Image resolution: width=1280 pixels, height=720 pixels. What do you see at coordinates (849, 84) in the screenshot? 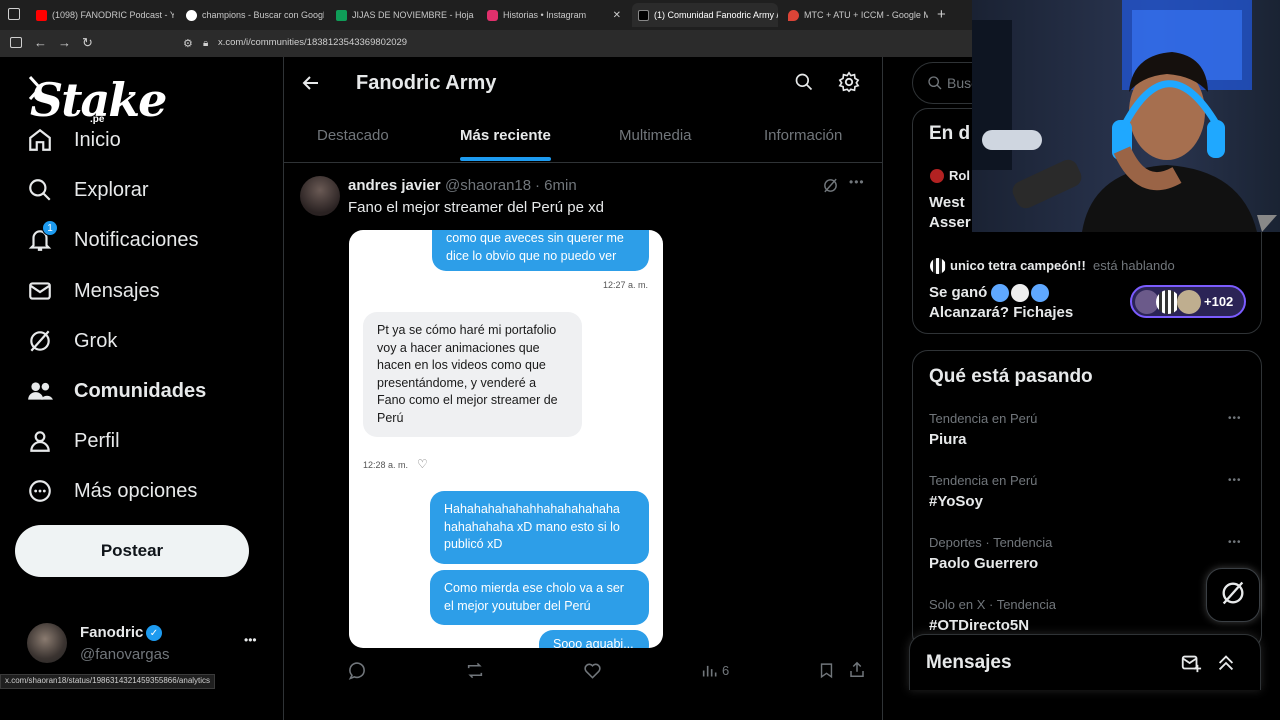
I see `gear-icon` at bounding box center [849, 84].